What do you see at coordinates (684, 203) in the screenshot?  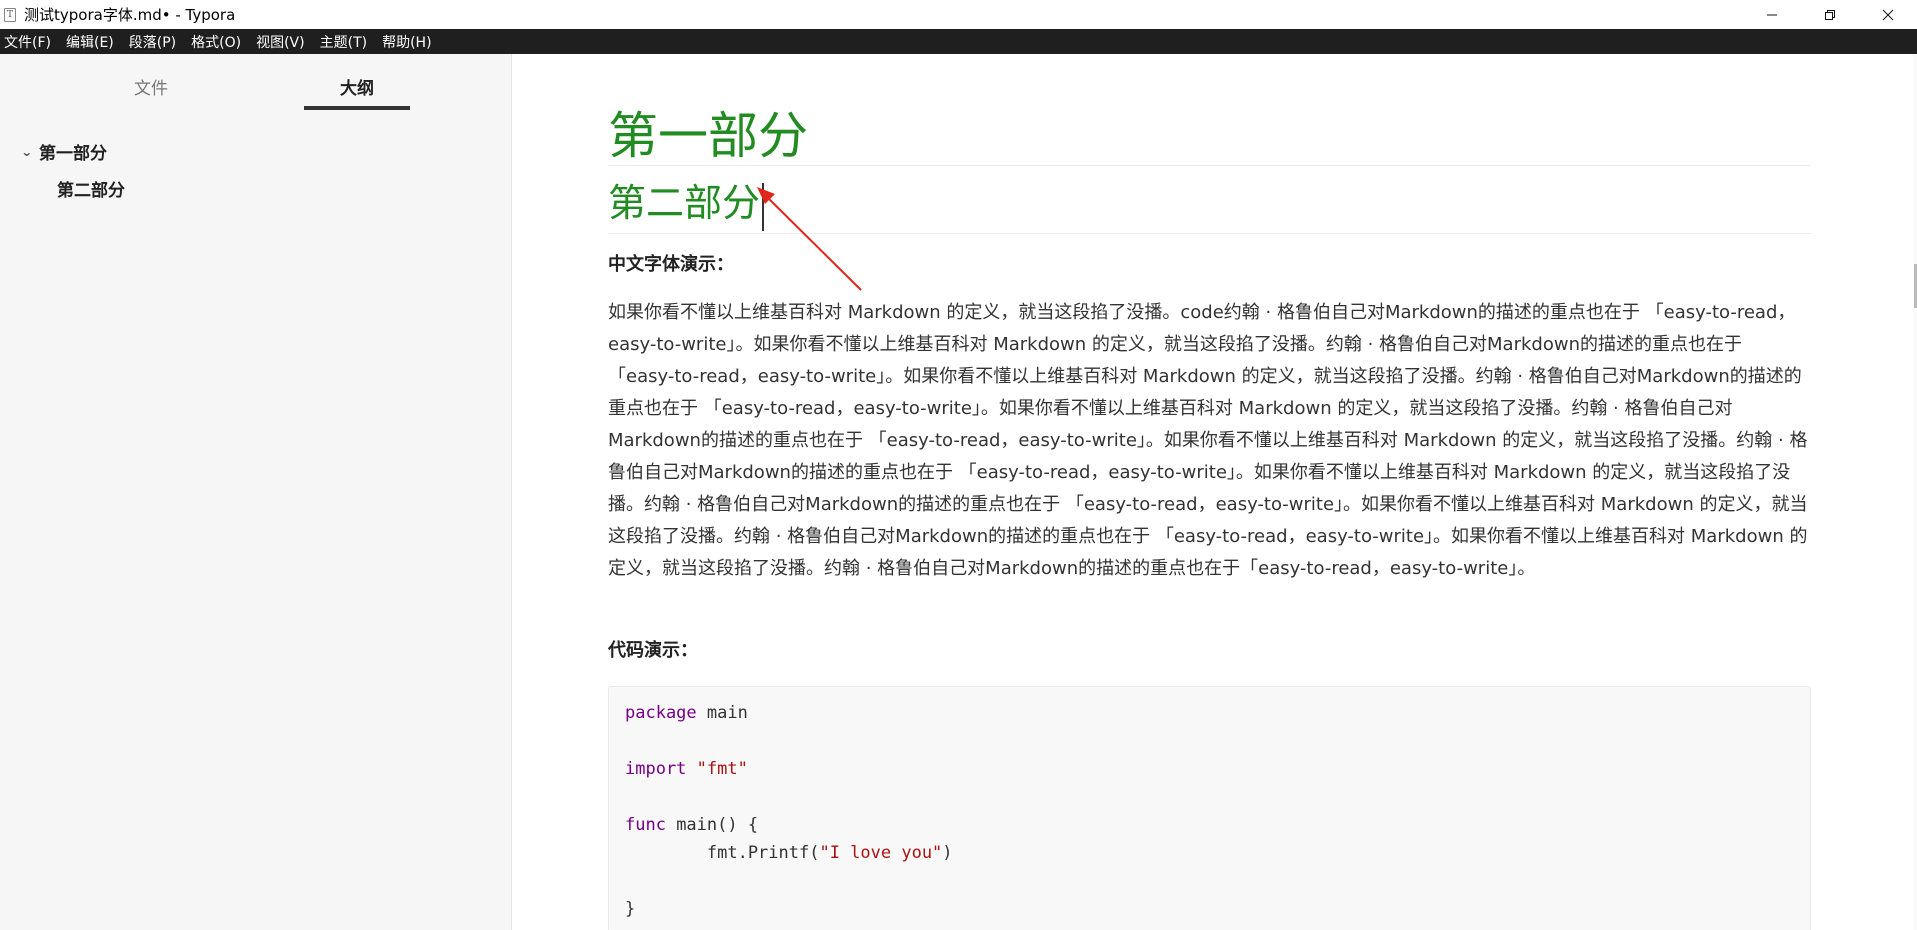 I see `heading-2-text: 第二部分` at bounding box center [684, 203].